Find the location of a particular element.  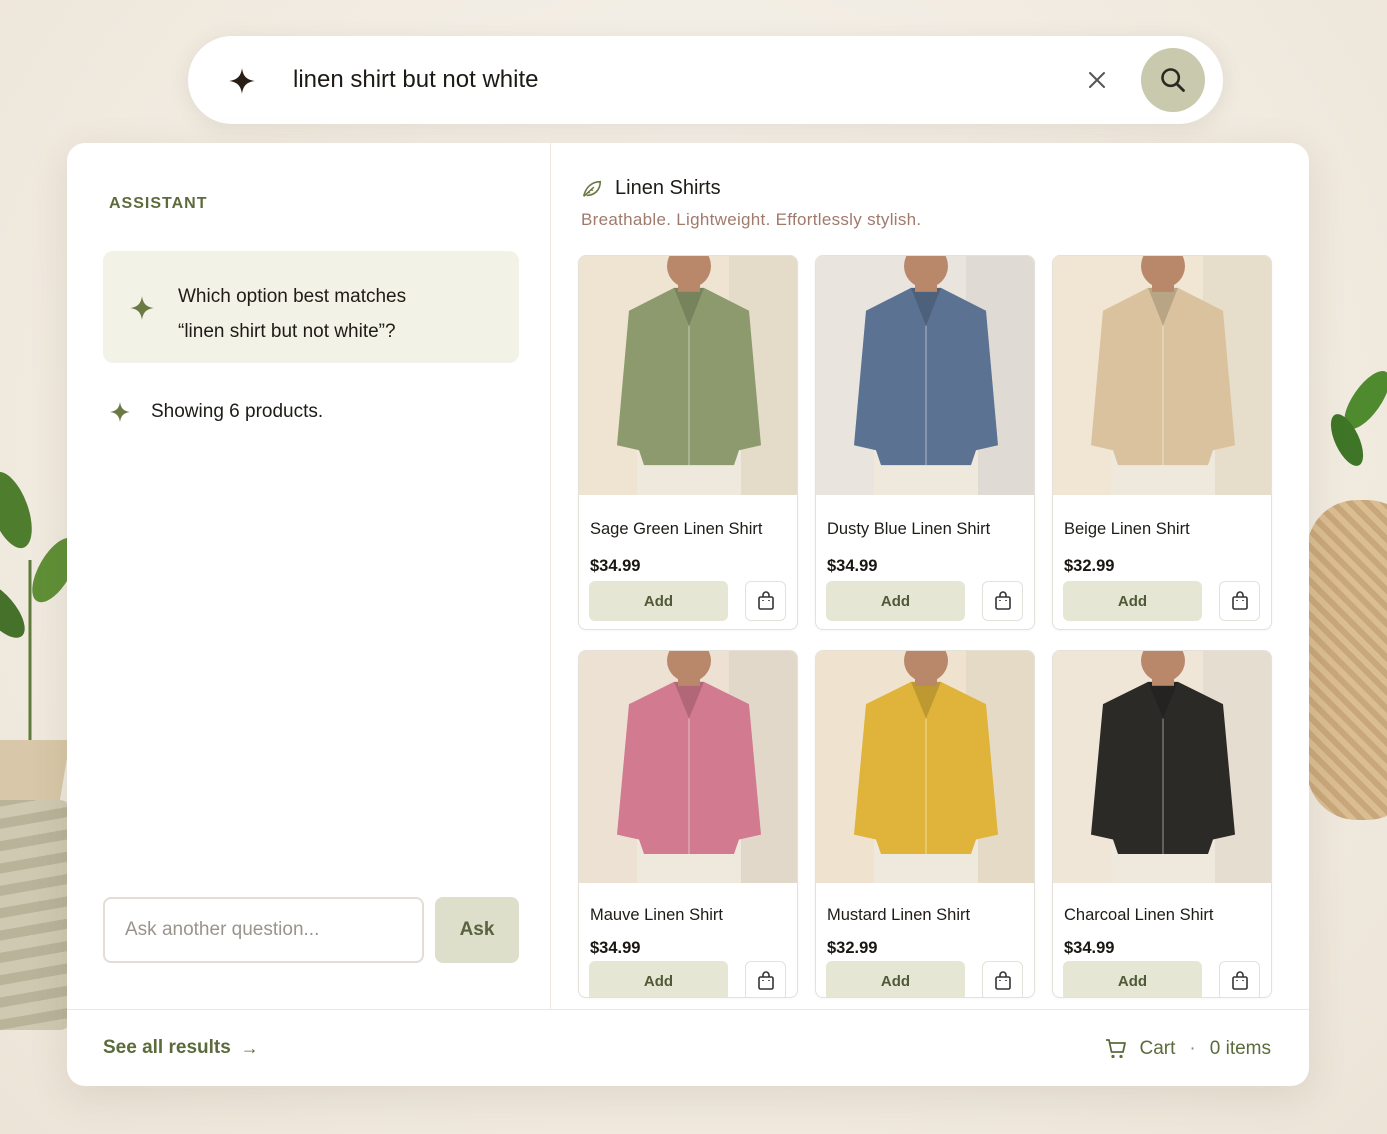

product-card: Dusty Blue Linen Shirt $34.99 Add is located at coordinates (925, 442).